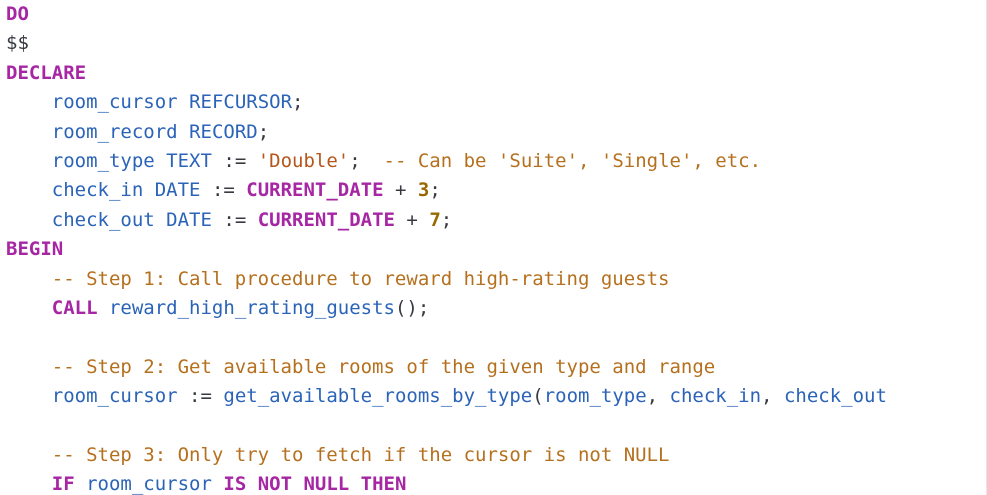 The image size is (987, 495). I want to click on code-line: CALL reward_high_rating_guests();, so click(446, 308).